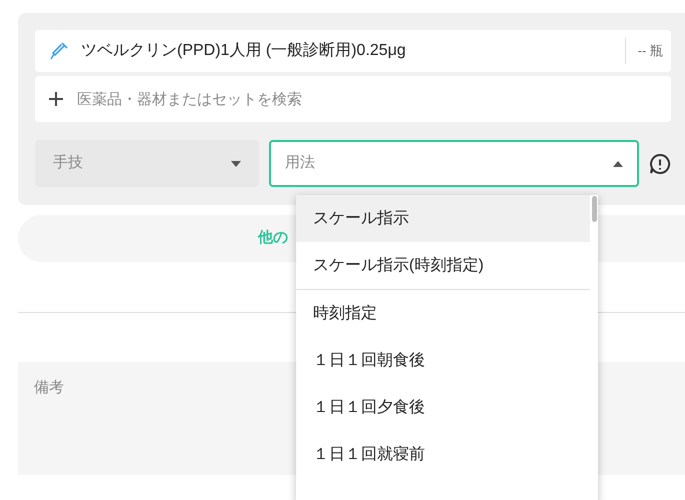 This screenshot has width=685, height=500. What do you see at coordinates (236, 163) in the screenshot?
I see `caret-down-icon` at bounding box center [236, 163].